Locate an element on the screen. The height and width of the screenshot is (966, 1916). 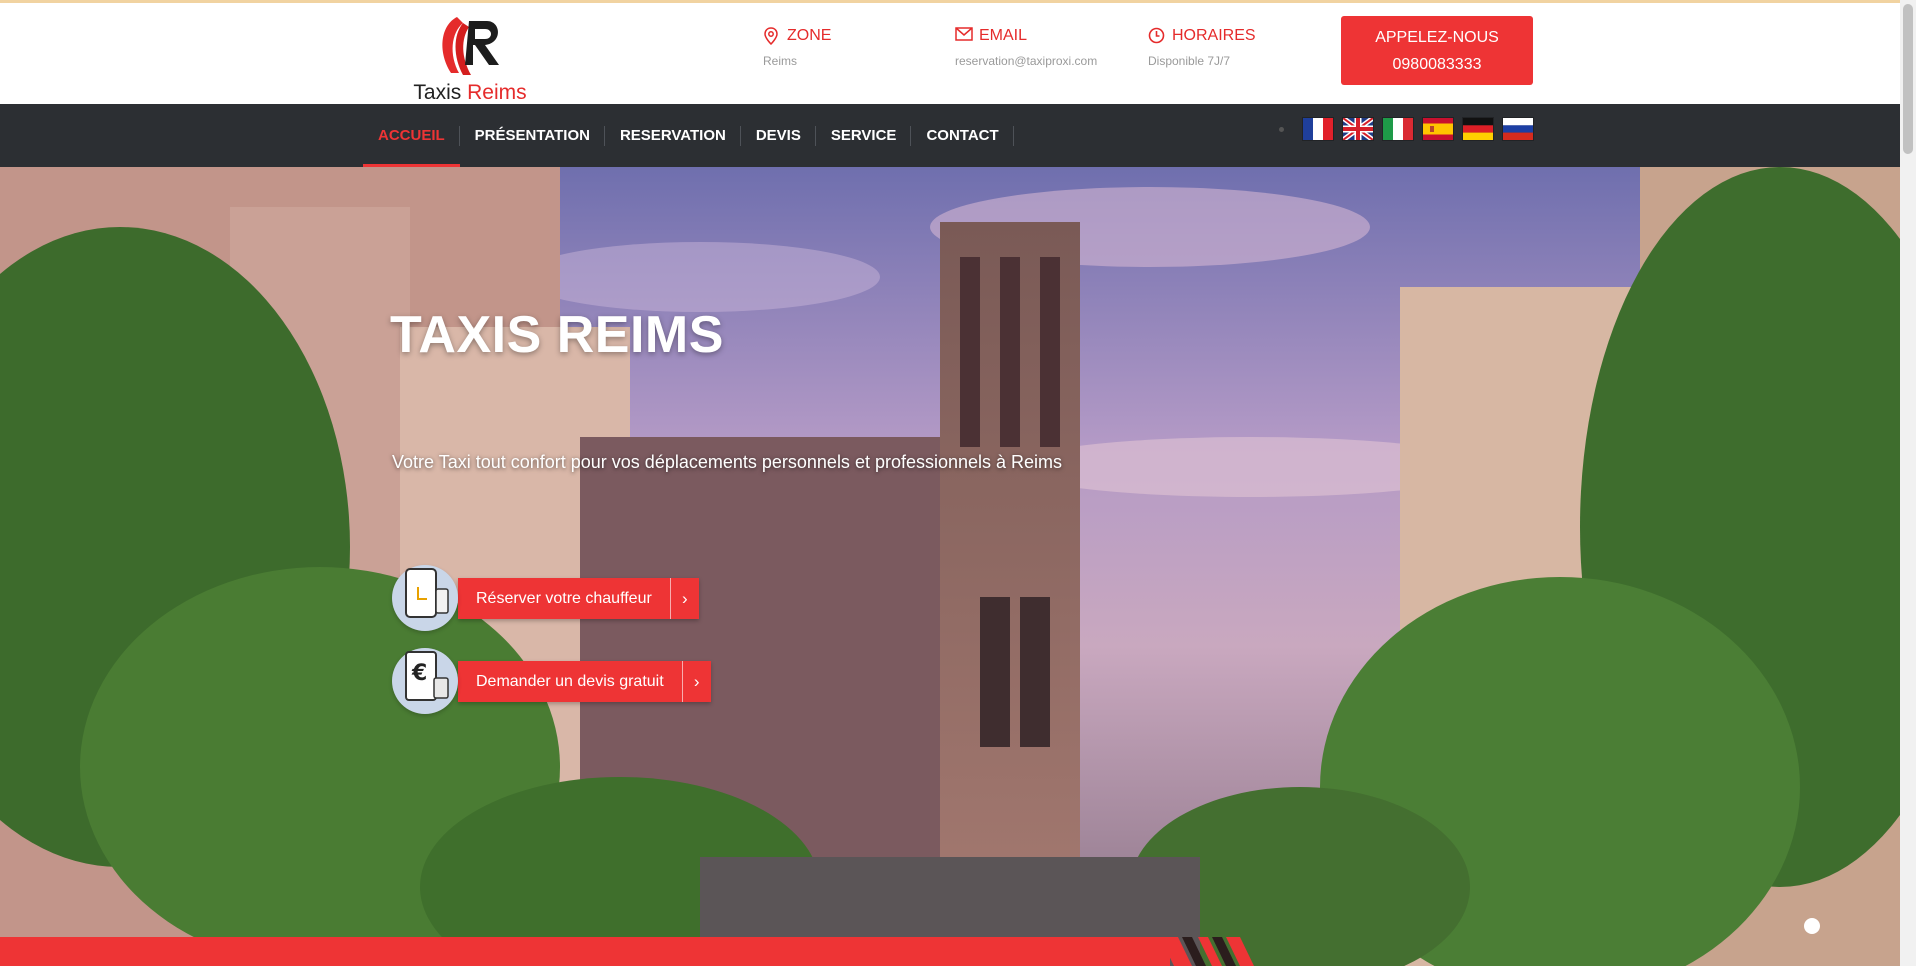
nav-dot is located at coordinates (1281, 129).